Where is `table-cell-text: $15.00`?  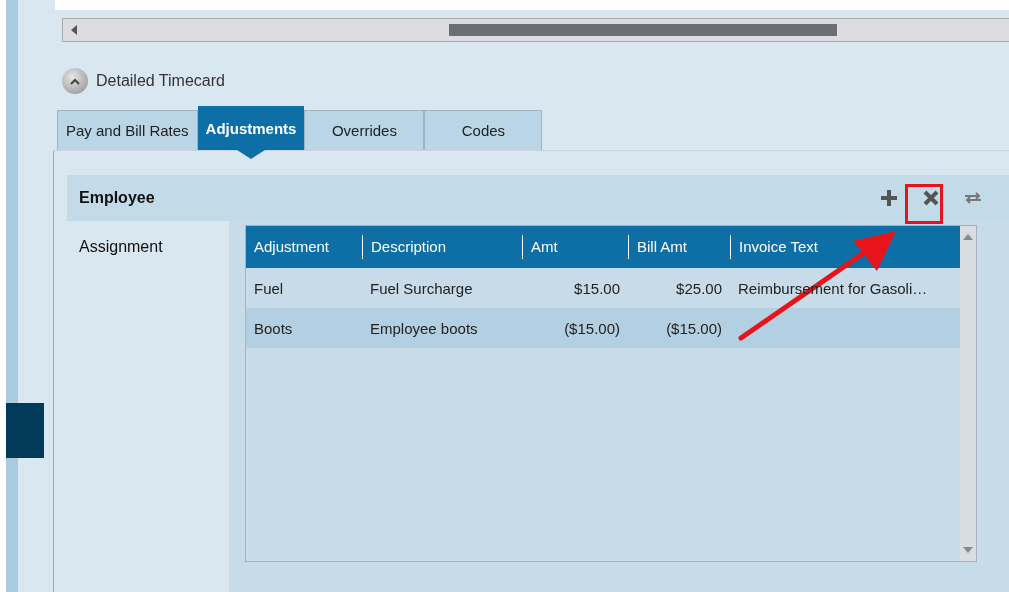
table-cell-text: $15.00 is located at coordinates (597, 288).